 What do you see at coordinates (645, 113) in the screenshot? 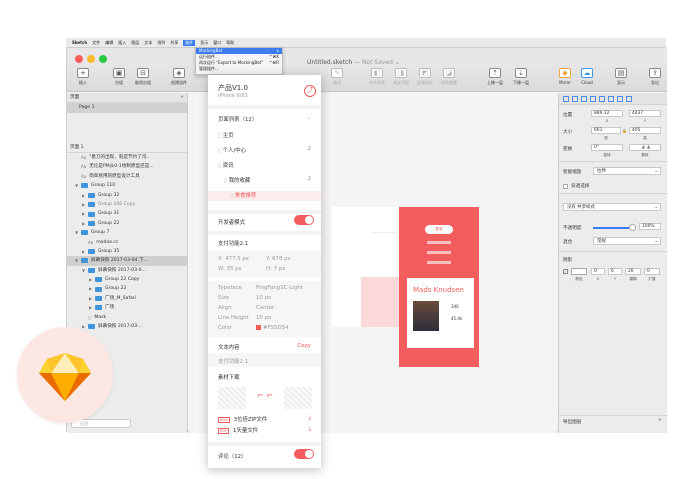
I see `y-field: 4437` at bounding box center [645, 113].